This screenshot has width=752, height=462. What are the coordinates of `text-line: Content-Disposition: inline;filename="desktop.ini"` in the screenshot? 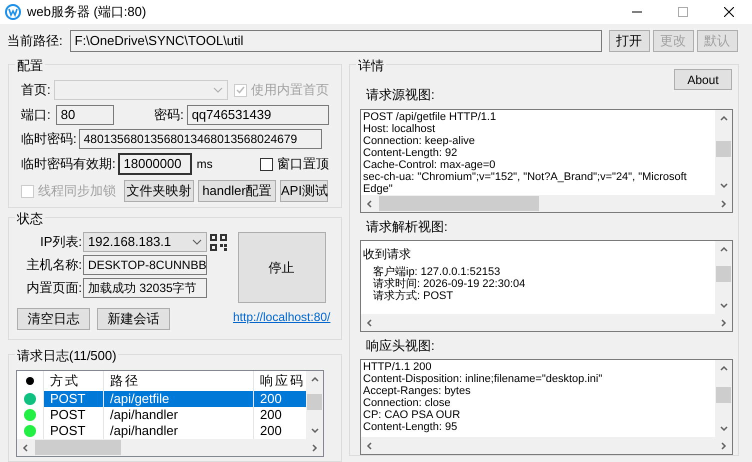 It's located at (482, 379).